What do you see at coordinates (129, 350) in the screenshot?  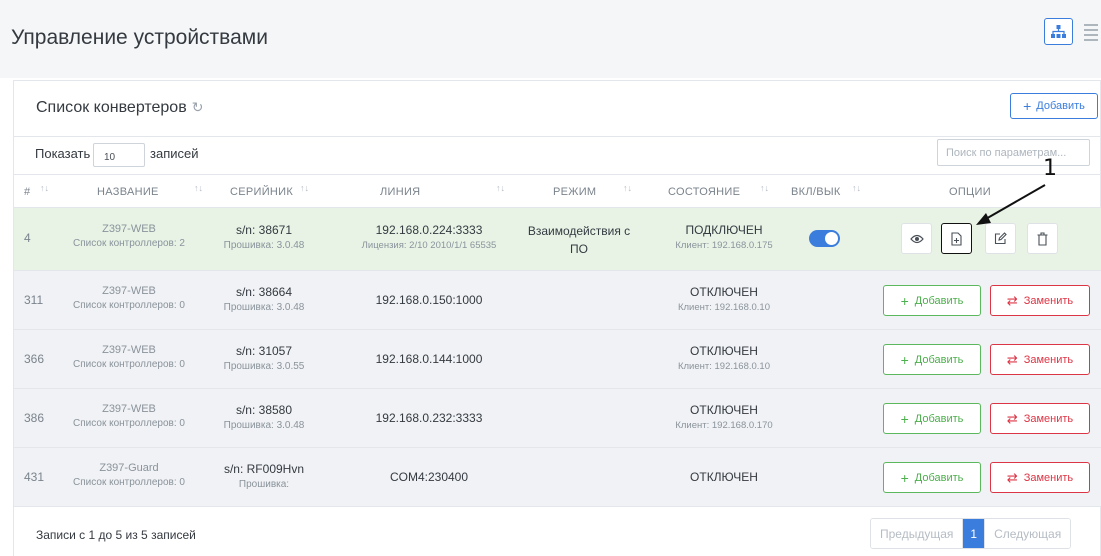 I see `device-name: Z397-WEB` at bounding box center [129, 350].